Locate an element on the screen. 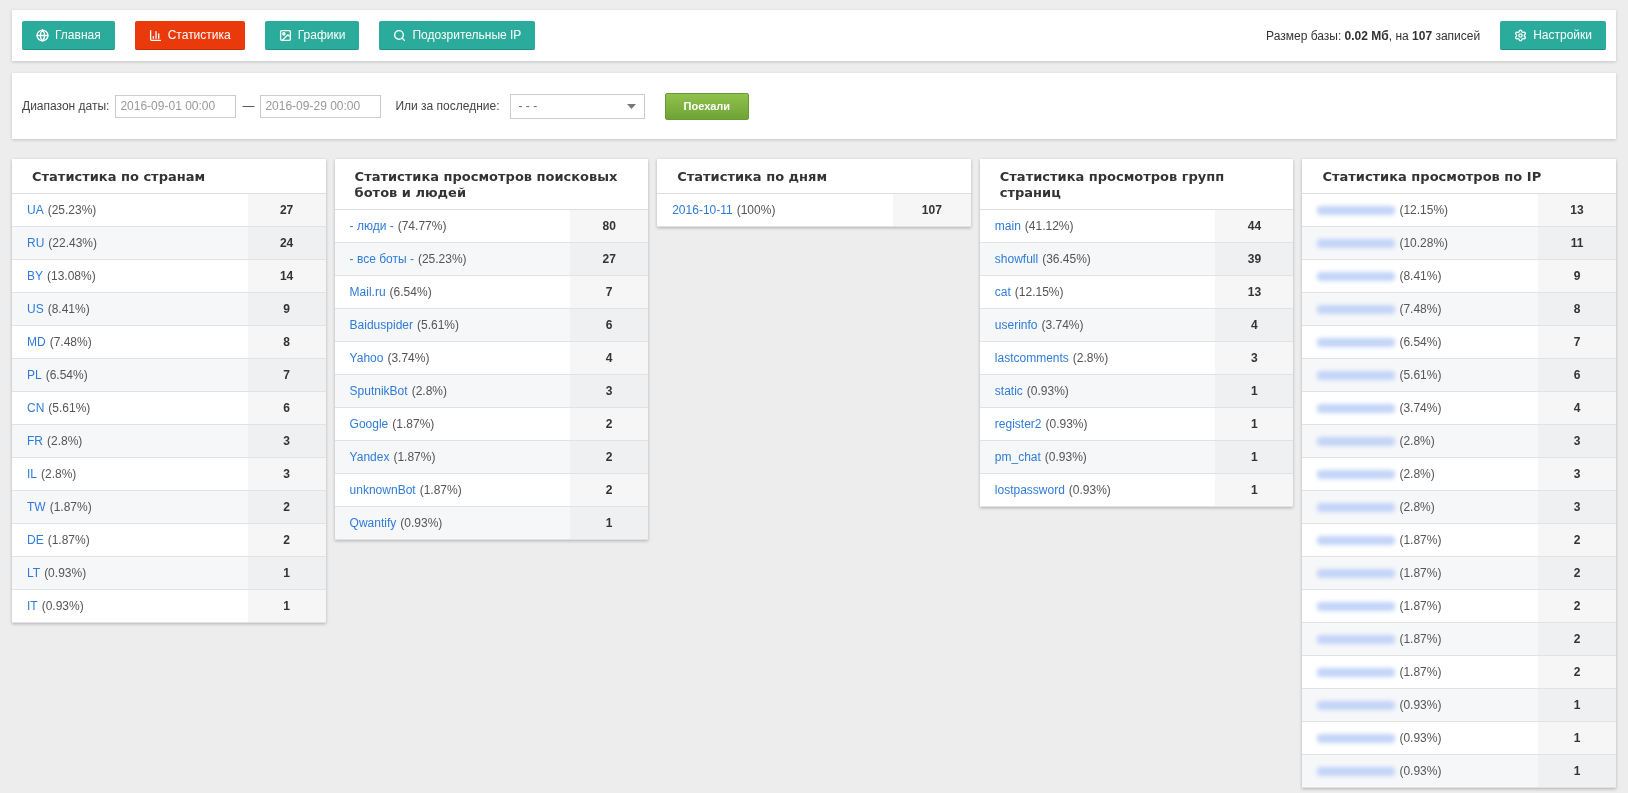 This screenshot has width=1628, height=793. row-link: 2016-10-11 is located at coordinates (702, 210).